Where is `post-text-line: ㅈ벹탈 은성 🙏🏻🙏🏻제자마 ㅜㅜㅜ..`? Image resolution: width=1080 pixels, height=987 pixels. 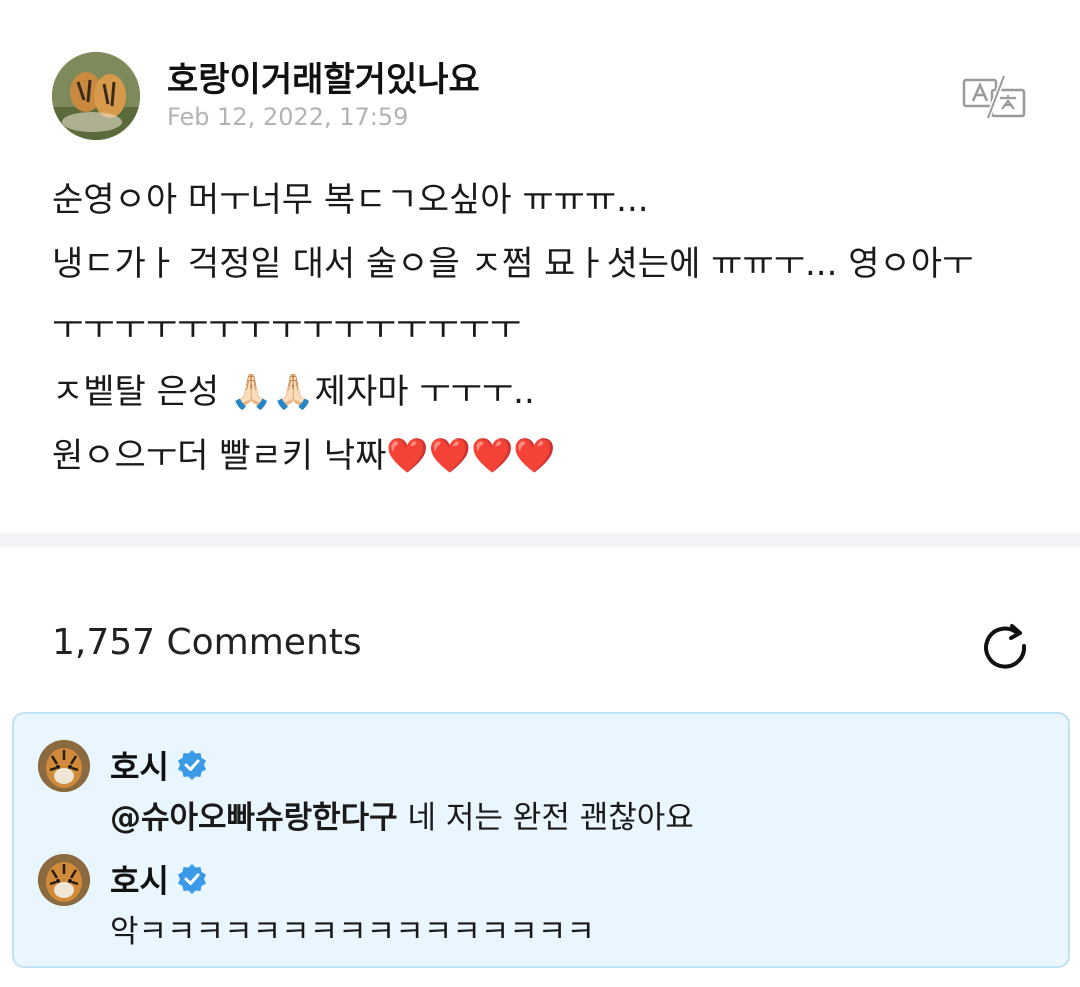
post-text-line: ㅈ벹탈 은성 🙏🏻🙏🏻제자마 ㅜㅜㅜ.. is located at coordinates (293, 392).